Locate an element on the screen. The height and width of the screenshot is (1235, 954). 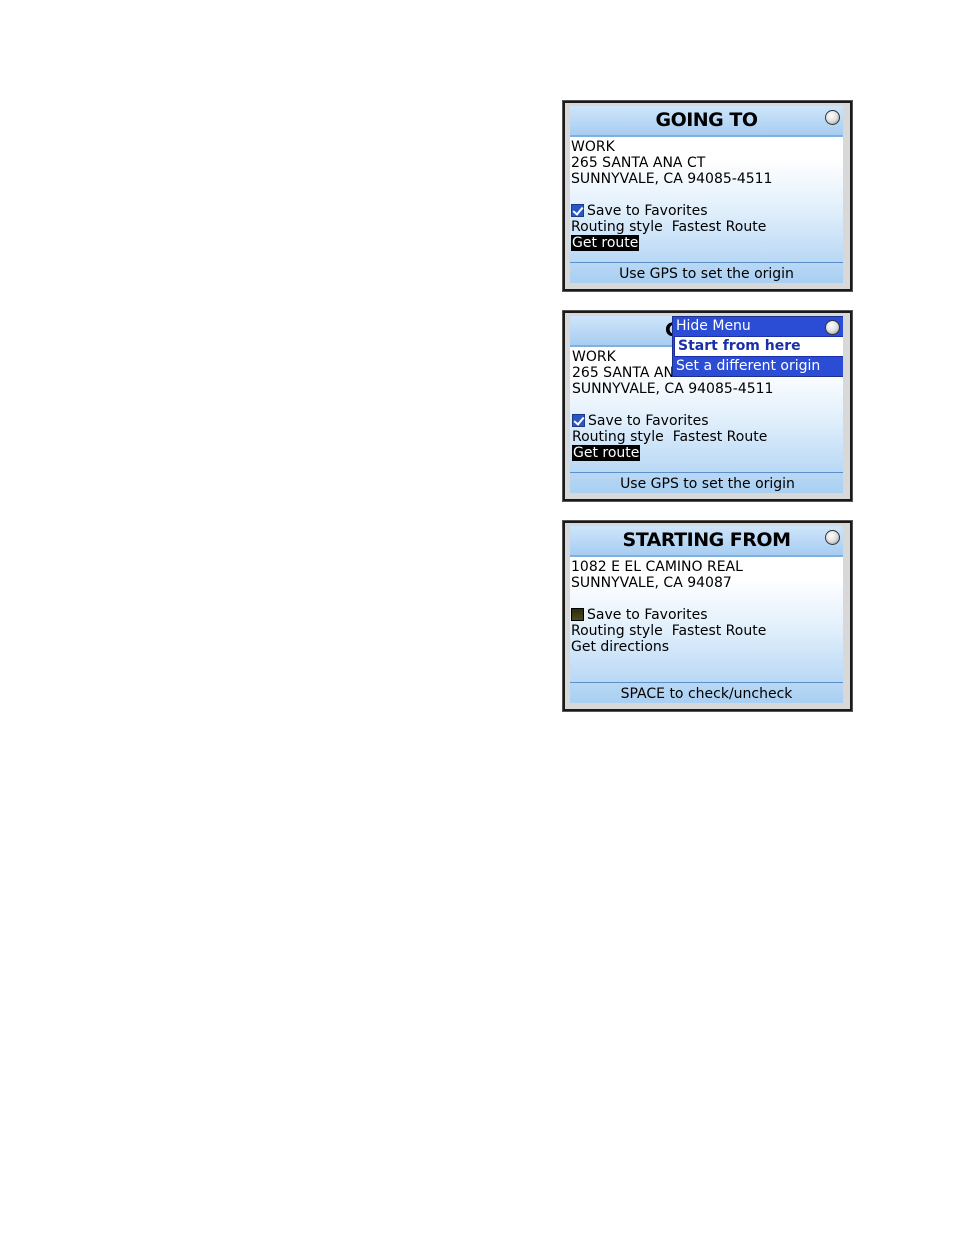
get-directions-button: Get directions is located at coordinates (620, 647).